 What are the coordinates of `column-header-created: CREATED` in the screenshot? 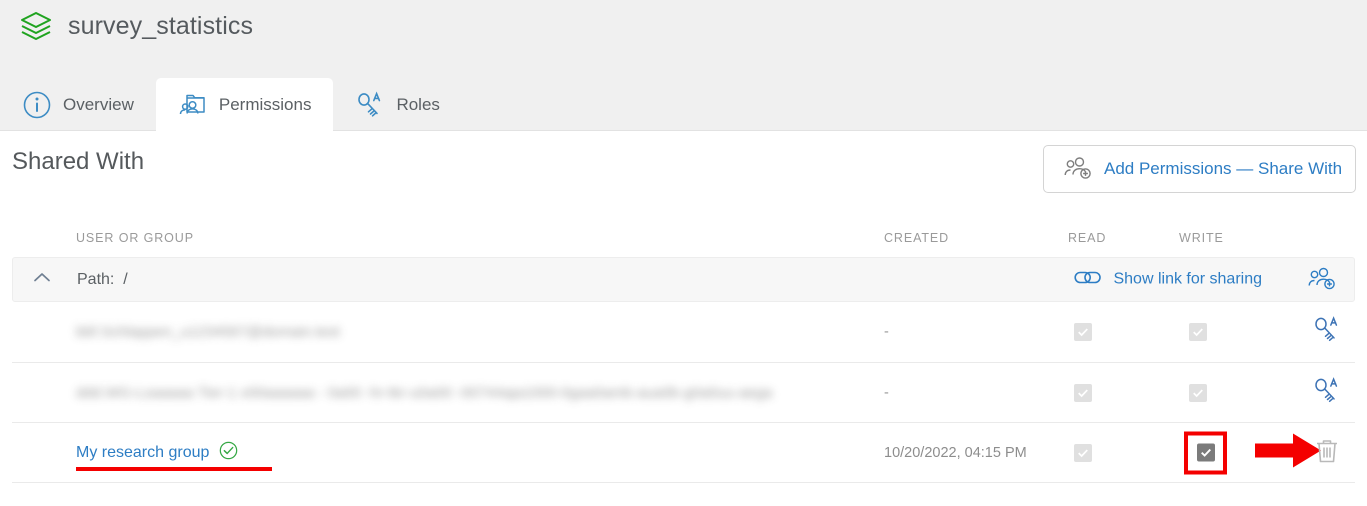 It's located at (917, 238).